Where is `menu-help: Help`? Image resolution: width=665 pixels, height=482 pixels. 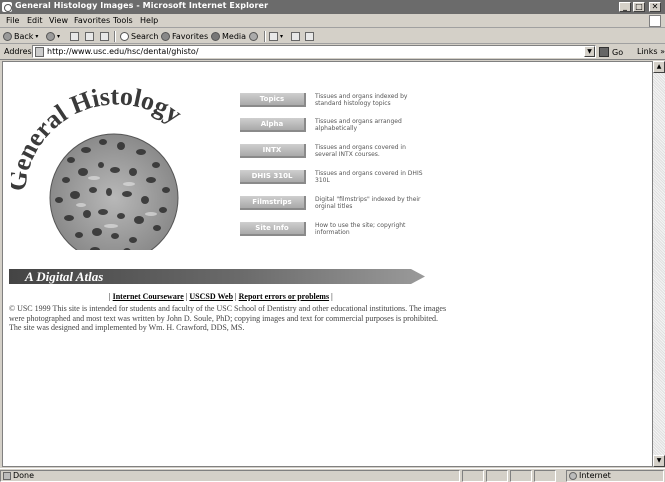
menu-help: Help is located at coordinates (149, 20).